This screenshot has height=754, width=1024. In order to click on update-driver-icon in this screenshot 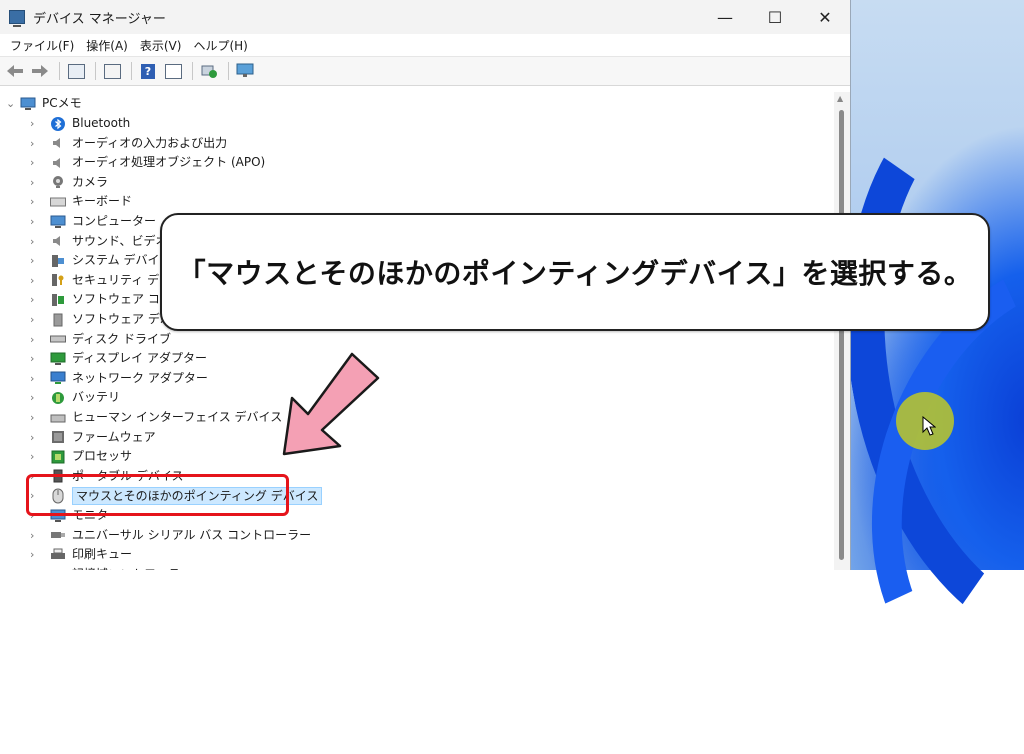, I will do `click(209, 71)`.